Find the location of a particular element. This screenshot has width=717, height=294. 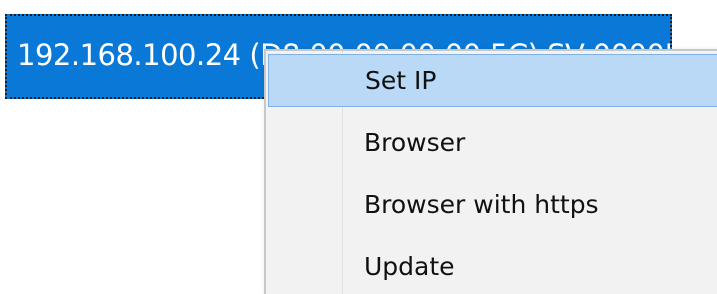

menu-item-browser-https: Browser with https is located at coordinates (492, 205).